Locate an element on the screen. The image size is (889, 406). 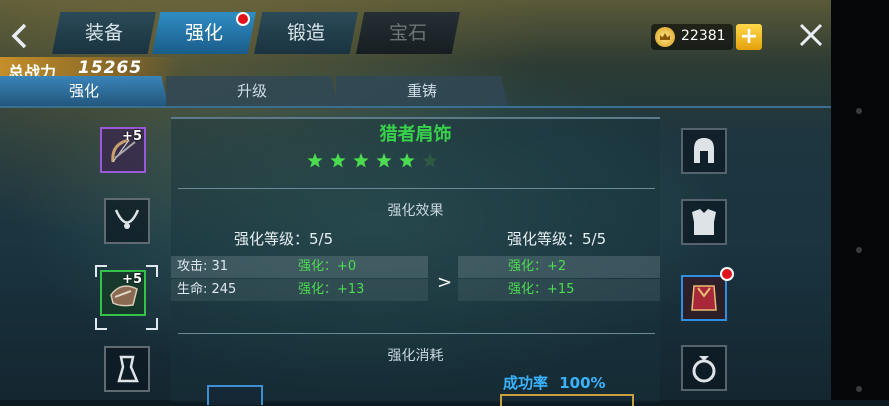
subtab-enhance: 强化 is located at coordinates (84, 91).